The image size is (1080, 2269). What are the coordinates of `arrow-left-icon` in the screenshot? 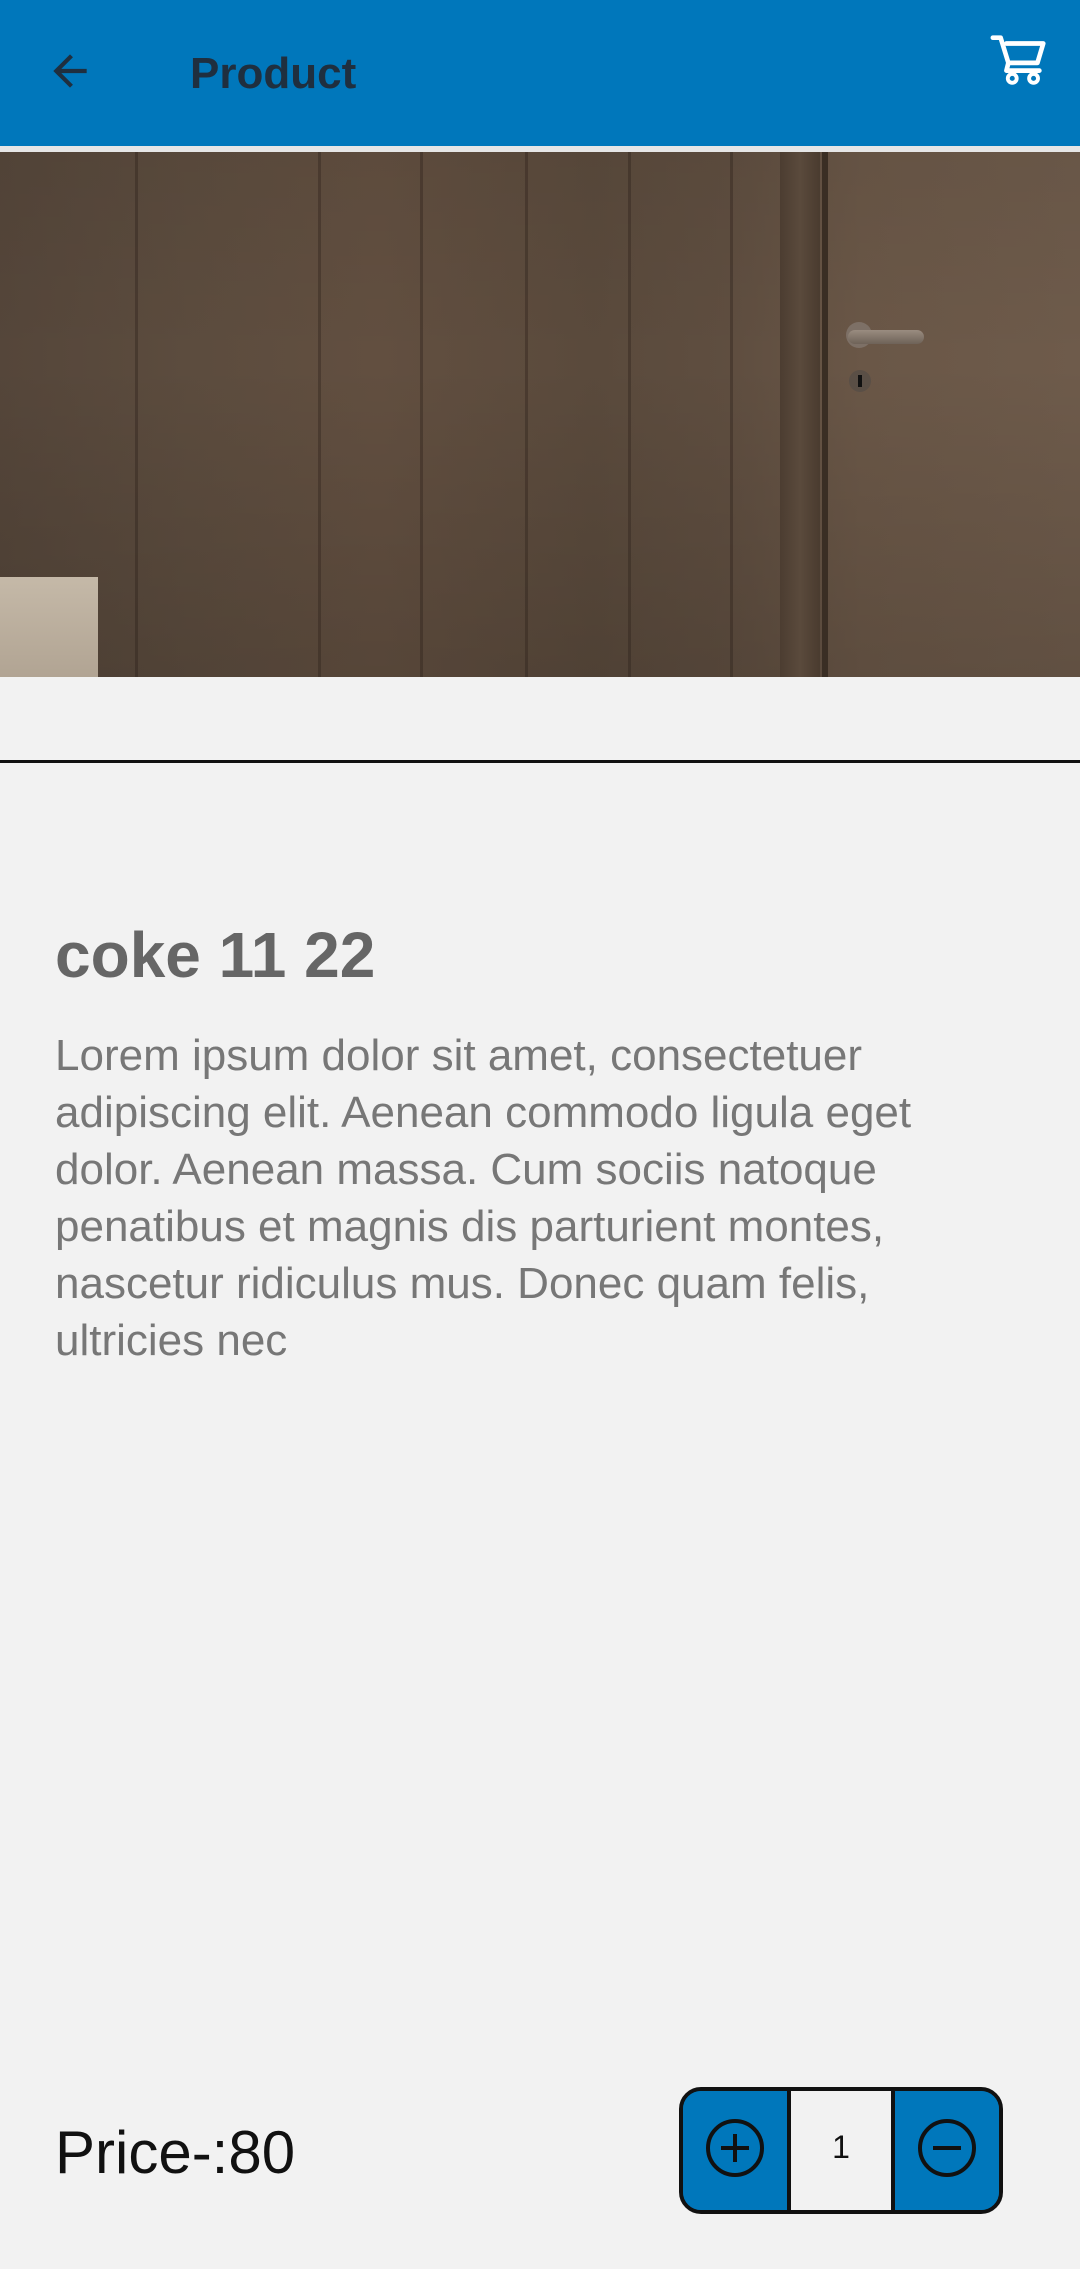 It's located at (70, 73).